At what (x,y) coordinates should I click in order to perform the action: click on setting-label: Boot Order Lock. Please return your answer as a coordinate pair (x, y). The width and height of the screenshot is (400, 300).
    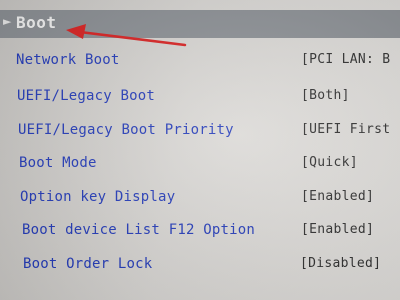
    Looking at the image, I should click on (88, 264).